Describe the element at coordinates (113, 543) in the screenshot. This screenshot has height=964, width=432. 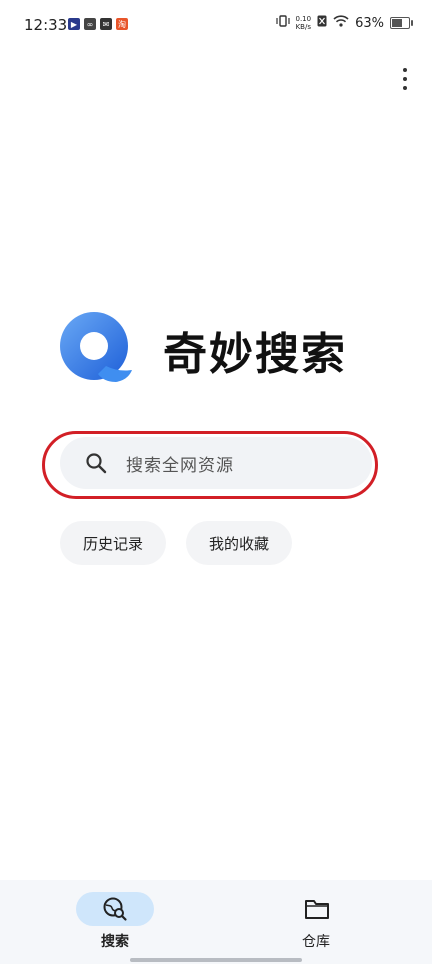
I see `history-button: 历史记录` at that location.